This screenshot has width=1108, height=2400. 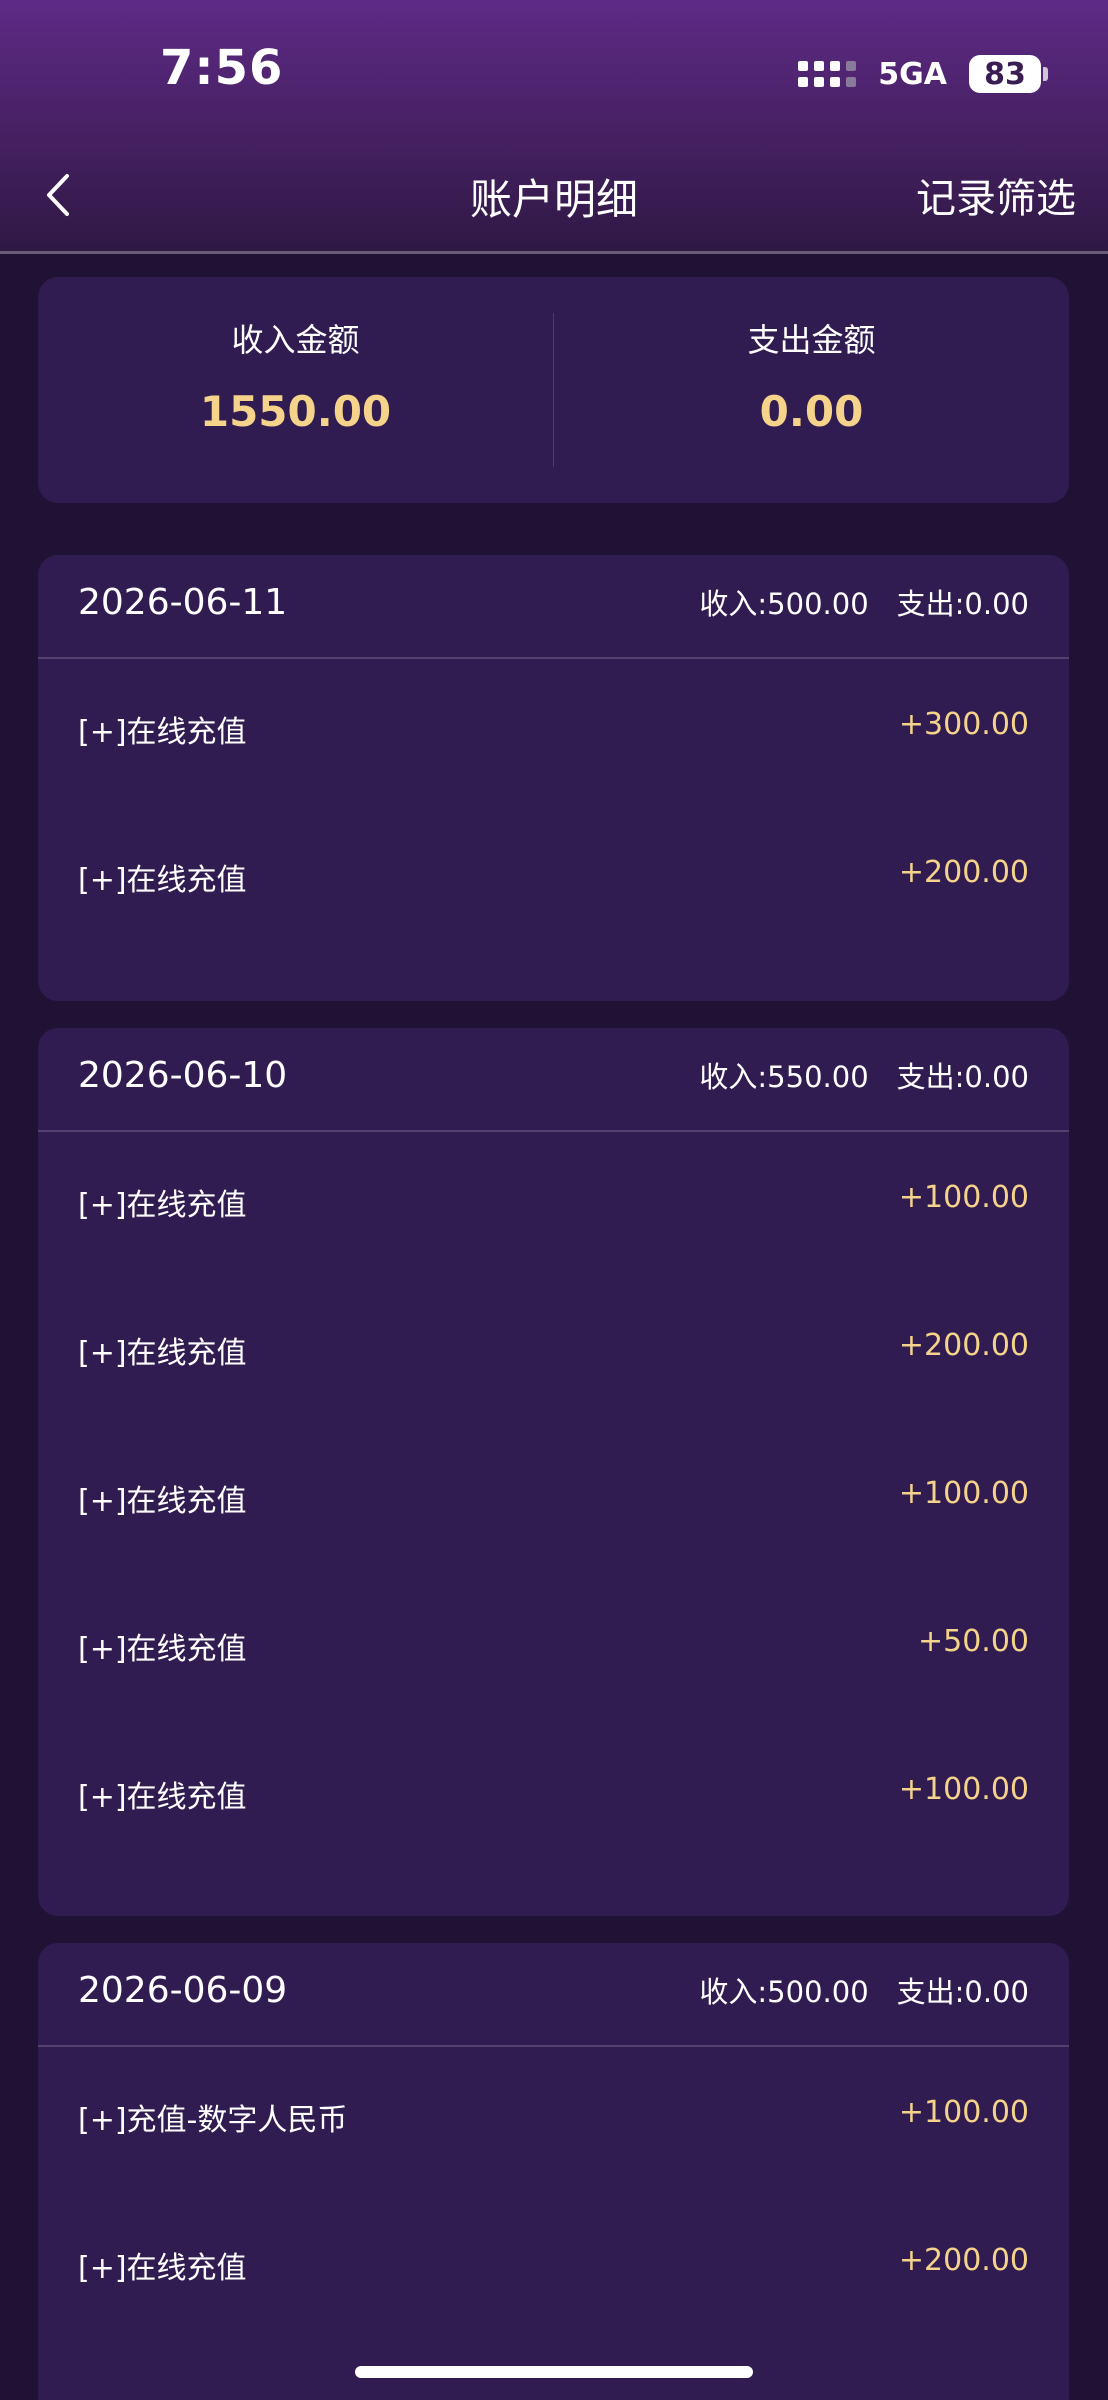 What do you see at coordinates (996, 195) in the screenshot?
I see `filter-button: 记录筛选` at bounding box center [996, 195].